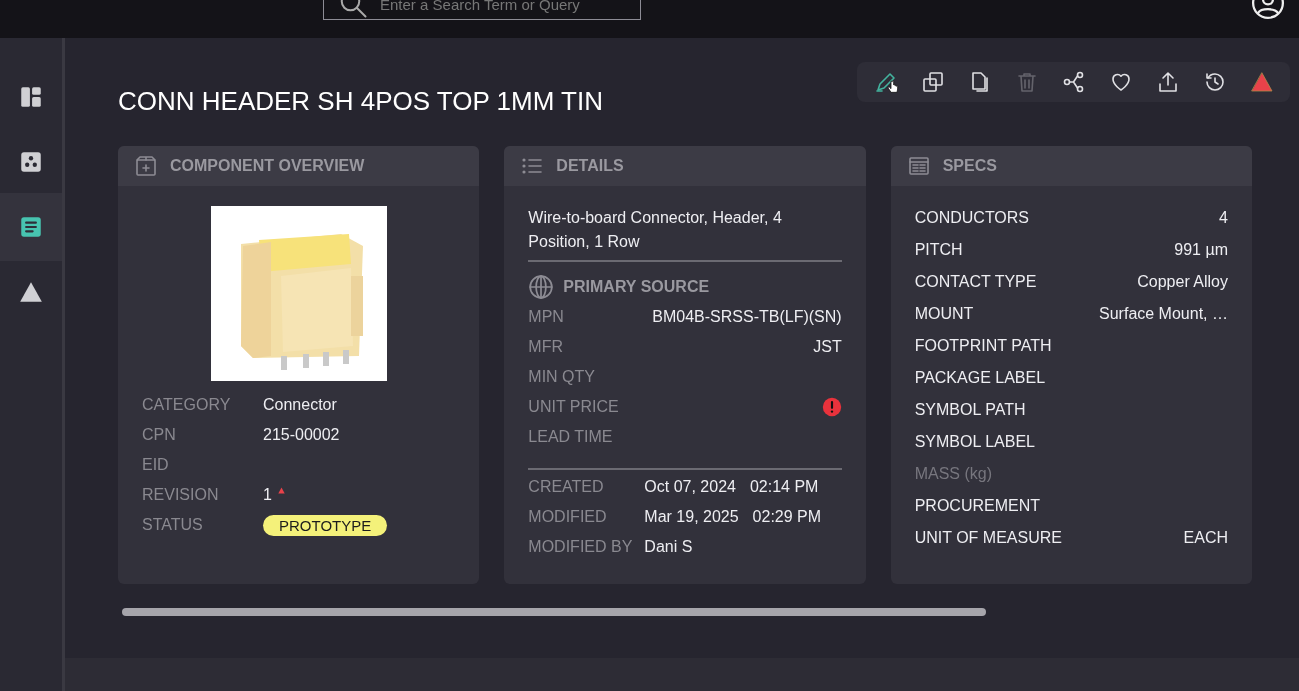  What do you see at coordinates (566, 487) in the screenshot?
I see `field-label: CREATED` at bounding box center [566, 487].